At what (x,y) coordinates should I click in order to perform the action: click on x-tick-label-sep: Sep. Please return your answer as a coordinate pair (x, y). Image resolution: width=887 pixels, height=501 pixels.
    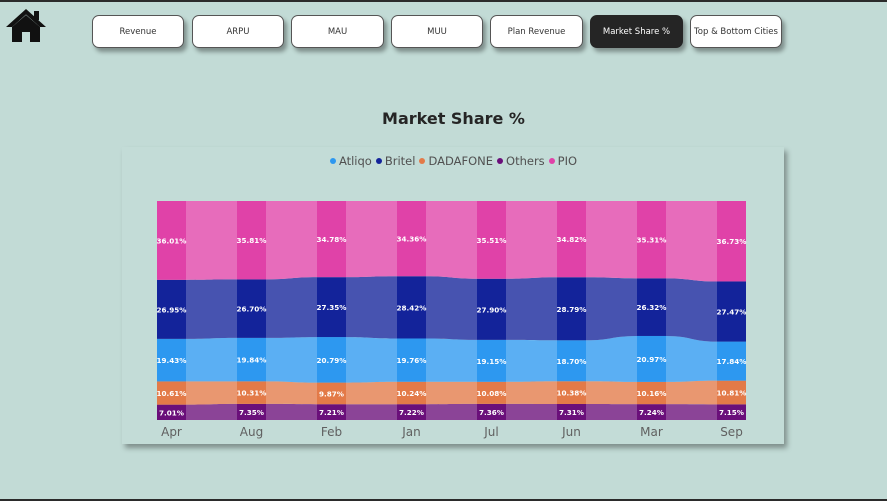
    Looking at the image, I should click on (731, 432).